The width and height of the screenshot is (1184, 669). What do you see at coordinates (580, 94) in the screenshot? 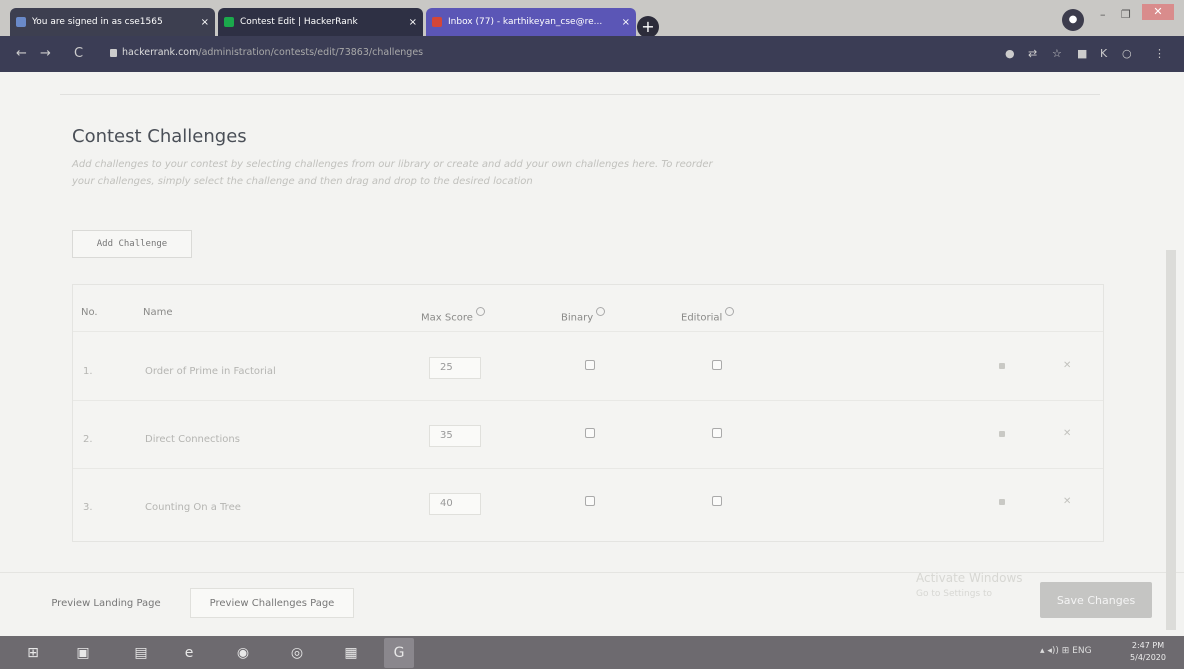
I see `tab-nav-divider` at bounding box center [580, 94].